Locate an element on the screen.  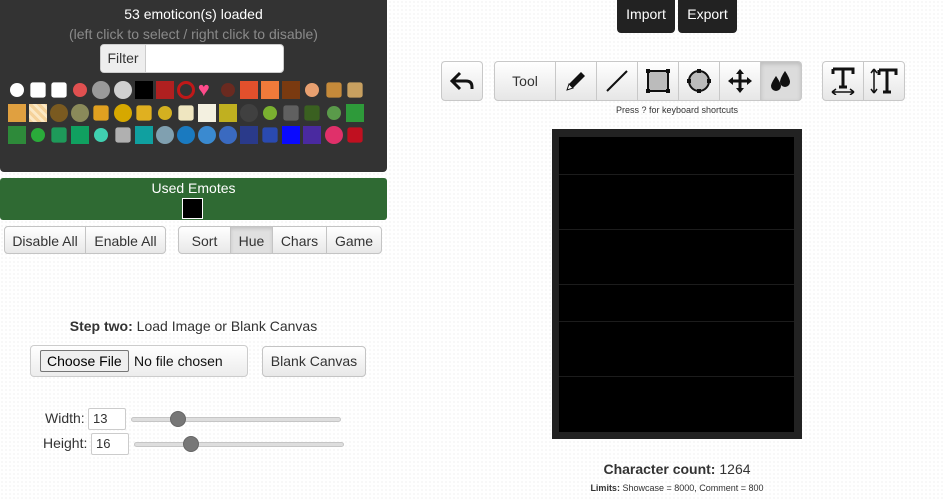
file-input: Choose File No file chosen is located at coordinates (139, 361).